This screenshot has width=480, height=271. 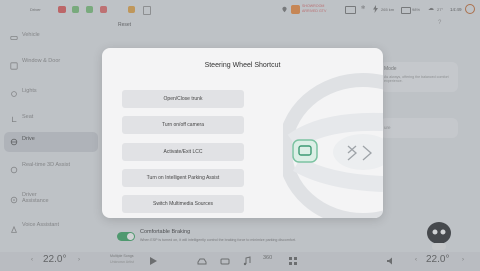 I want to click on option-open-close-trunk: Open/Close trunk, so click(x=183, y=99).